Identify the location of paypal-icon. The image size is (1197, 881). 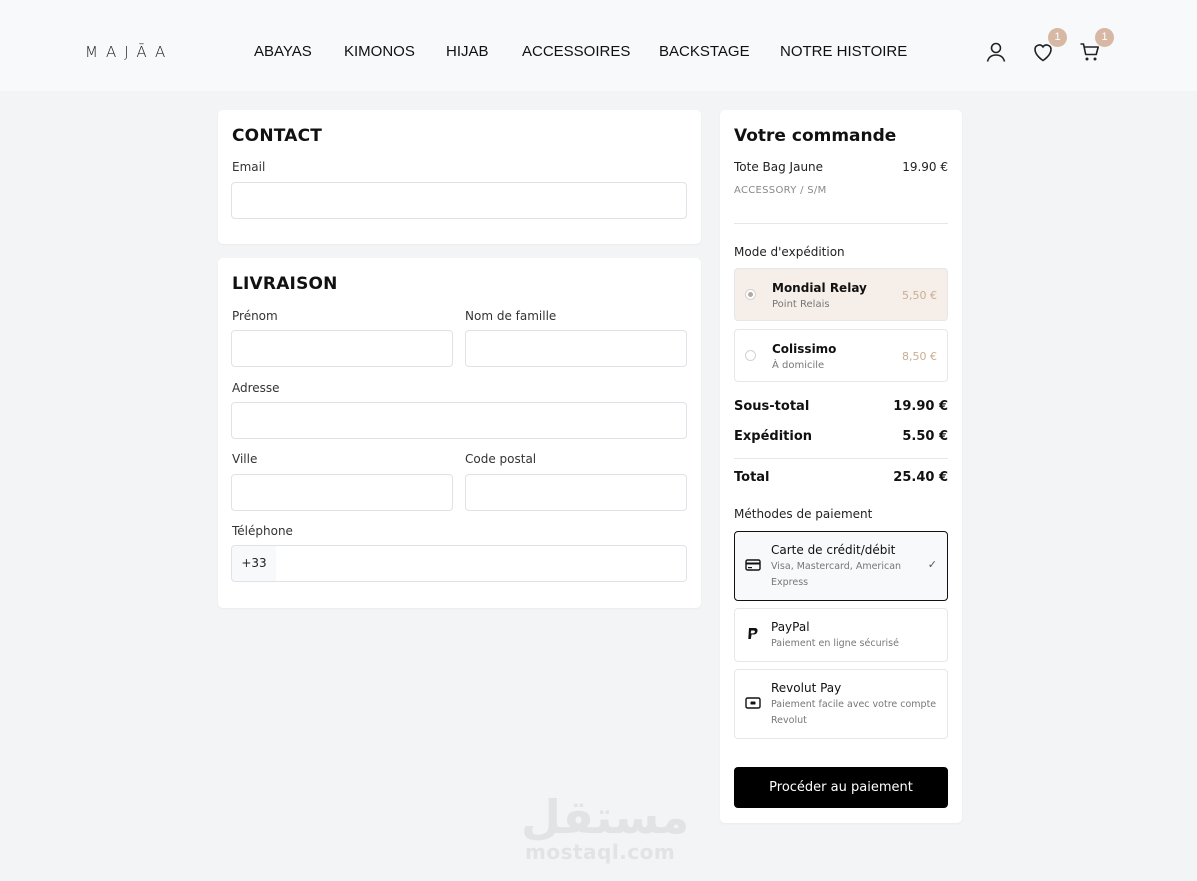
(753, 633).